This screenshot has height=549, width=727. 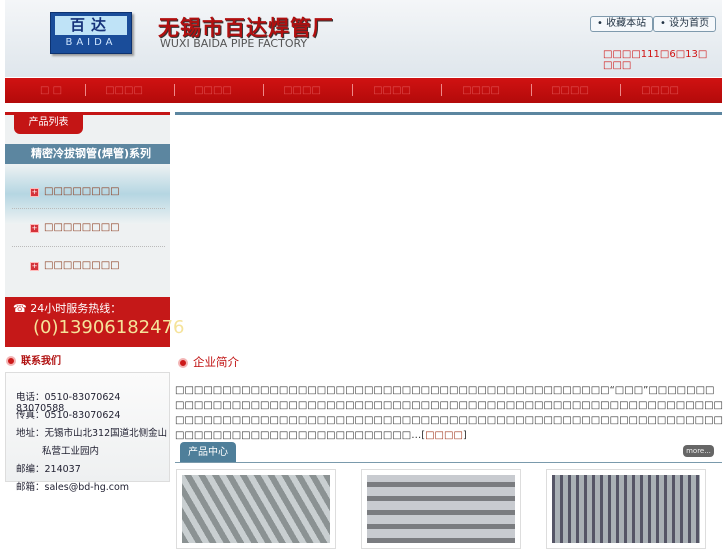 What do you see at coordinates (216, 362) in the screenshot?
I see `intro-title: 企业简介` at bounding box center [216, 362].